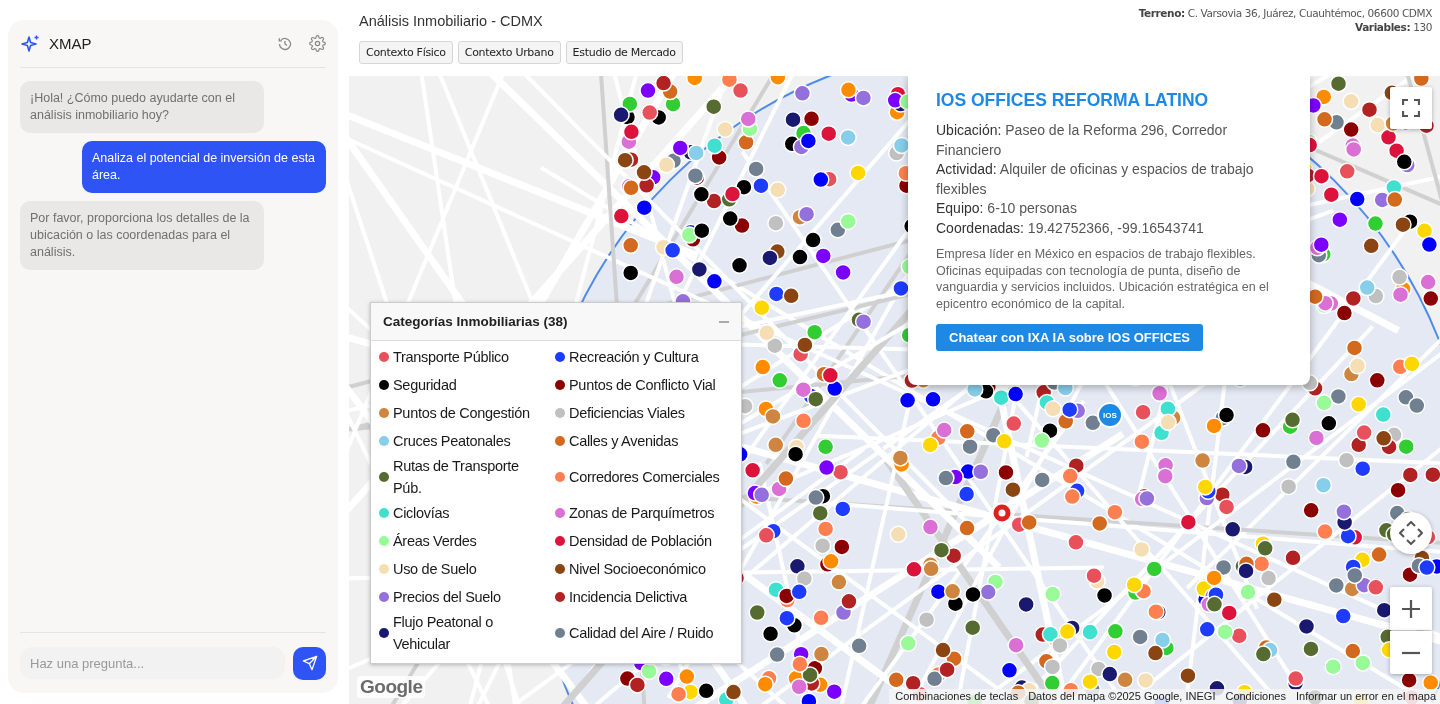 The width and height of the screenshot is (1440, 704). Describe the element at coordinates (1109, 228) in the screenshot. I see `popup-field: Coordenadas: 19.42752366, -99.16543741` at that location.